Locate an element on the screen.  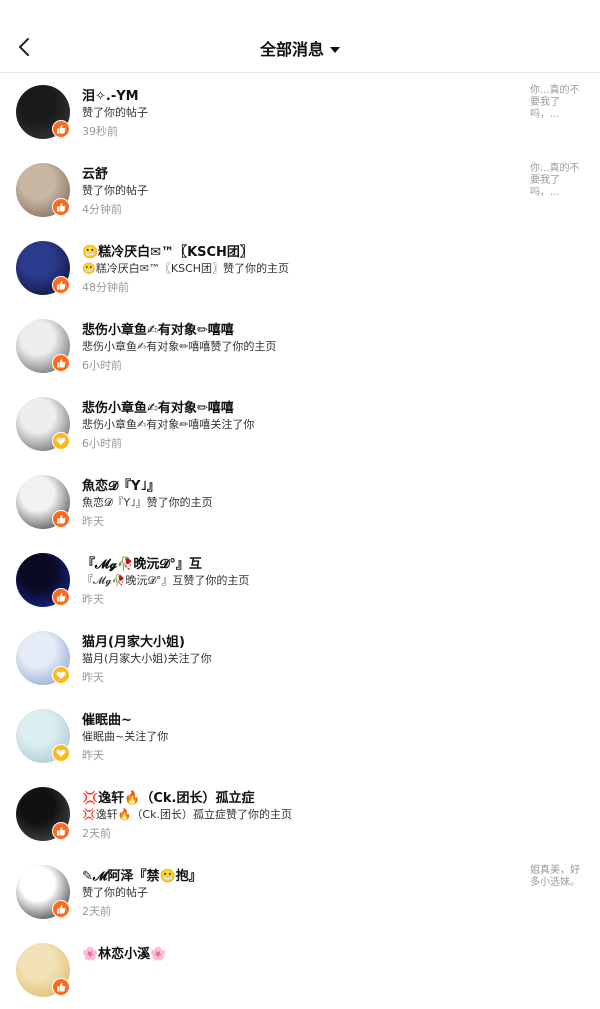
notification-username: ✎𝓜阿泽『禁😬抱』 is located at coordinates (142, 874).